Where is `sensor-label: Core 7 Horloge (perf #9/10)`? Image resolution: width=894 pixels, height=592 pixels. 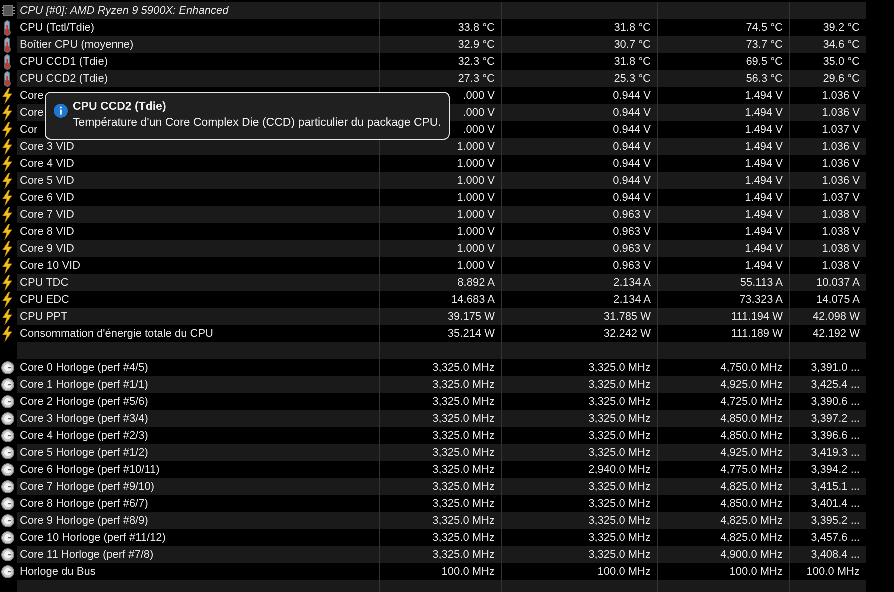 sensor-label: Core 7 Horloge (perf #9/10) is located at coordinates (87, 486).